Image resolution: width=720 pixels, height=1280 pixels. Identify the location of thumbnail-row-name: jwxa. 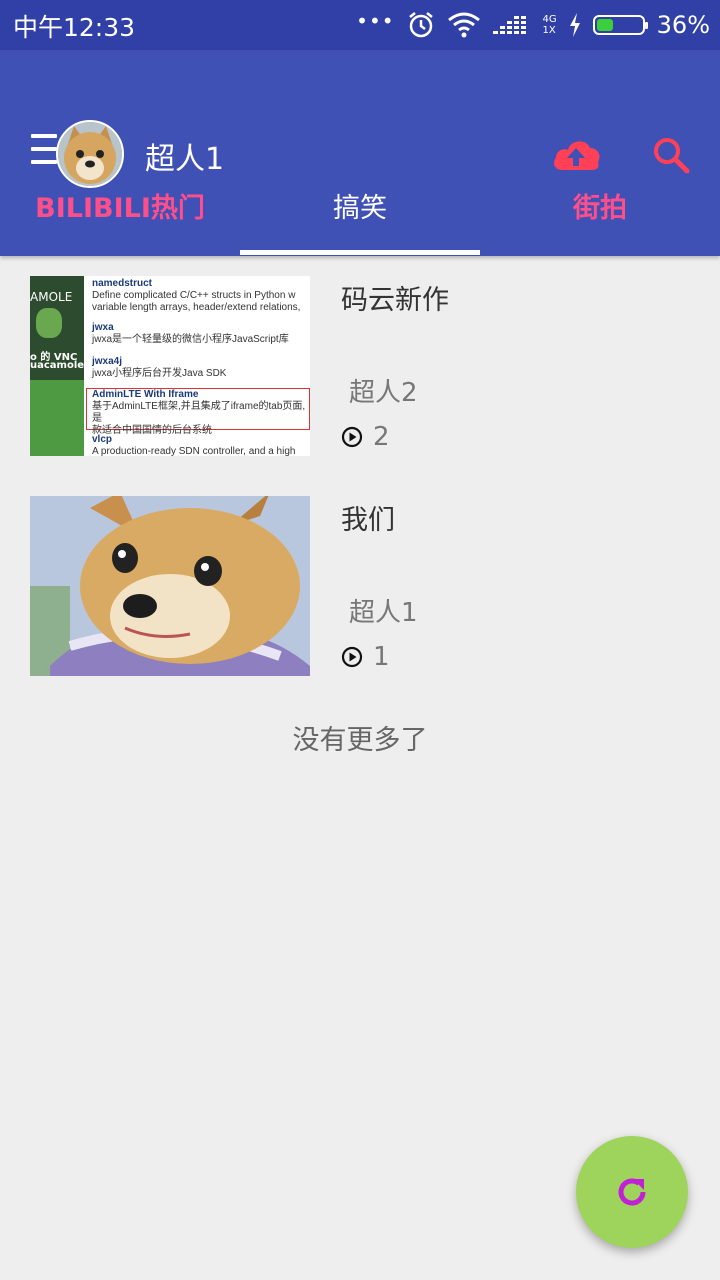
(103, 327).